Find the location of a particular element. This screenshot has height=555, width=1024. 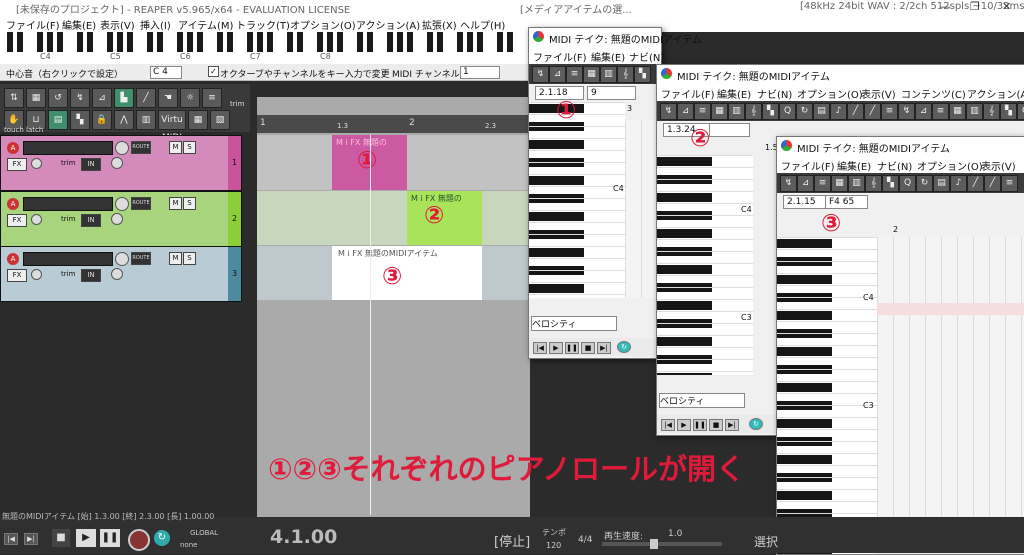

menu-help: ヘルプ(H) is located at coordinates (482, 24).